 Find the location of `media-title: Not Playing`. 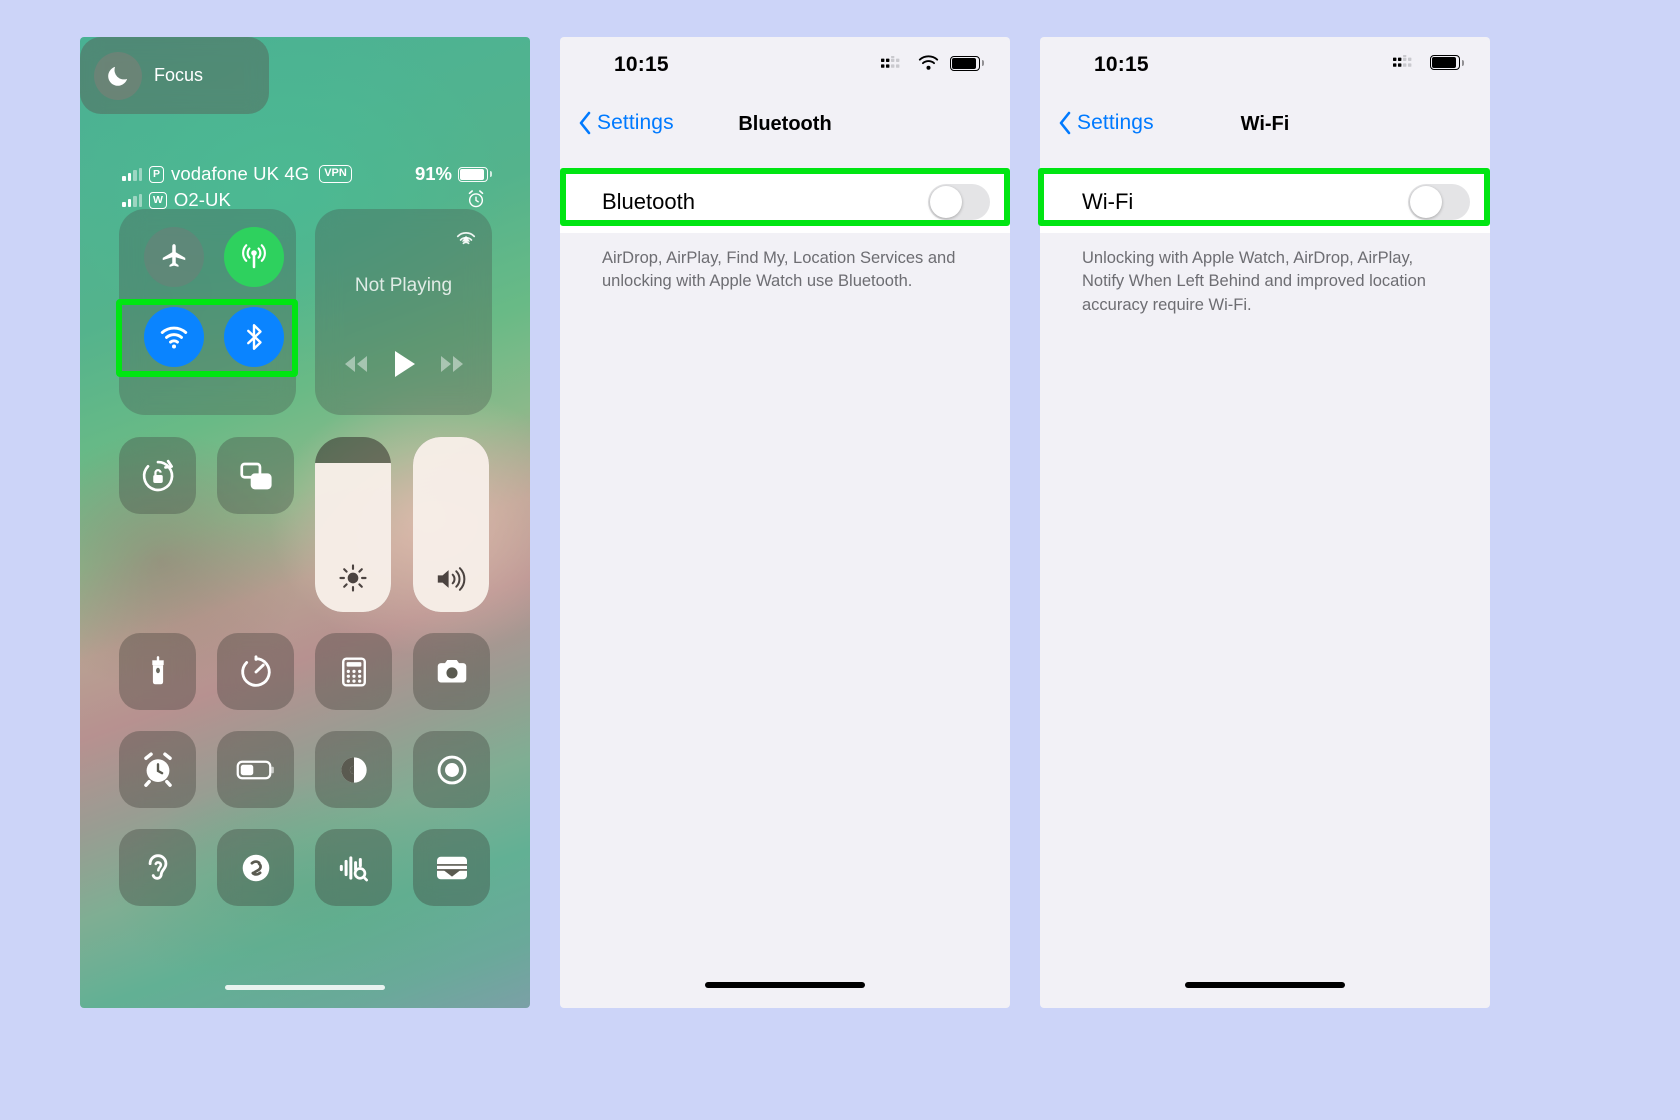

media-title: Not Playing is located at coordinates (403, 285).